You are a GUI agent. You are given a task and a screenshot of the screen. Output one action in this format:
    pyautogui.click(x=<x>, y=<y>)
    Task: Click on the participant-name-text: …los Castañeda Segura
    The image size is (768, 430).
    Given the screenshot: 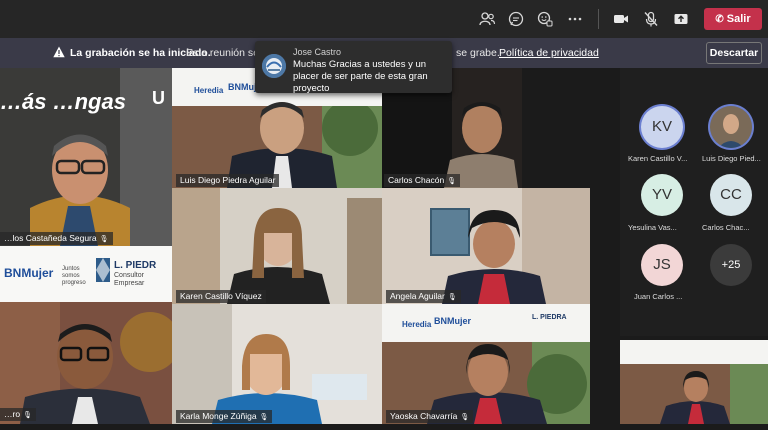 What is the action you would take?
    pyautogui.click(x=50, y=238)
    